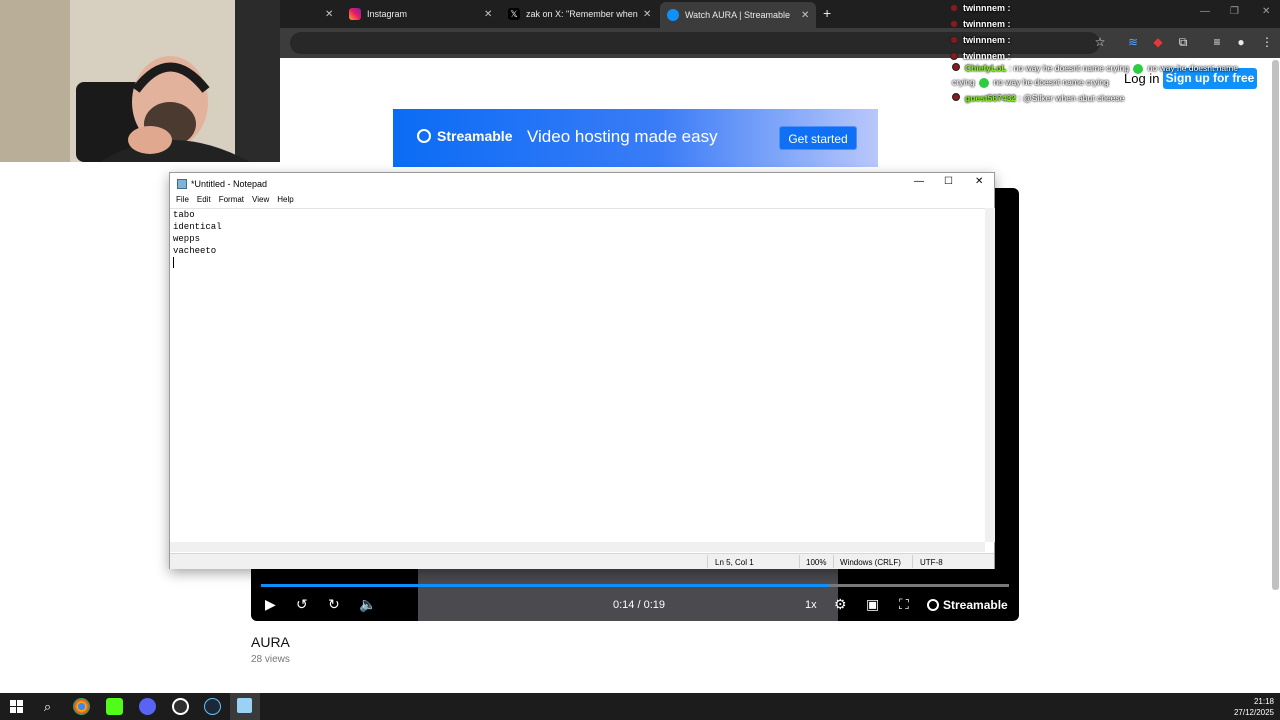 This screenshot has width=1280, height=720. I want to click on encoding: UTF-8, so click(931, 562).